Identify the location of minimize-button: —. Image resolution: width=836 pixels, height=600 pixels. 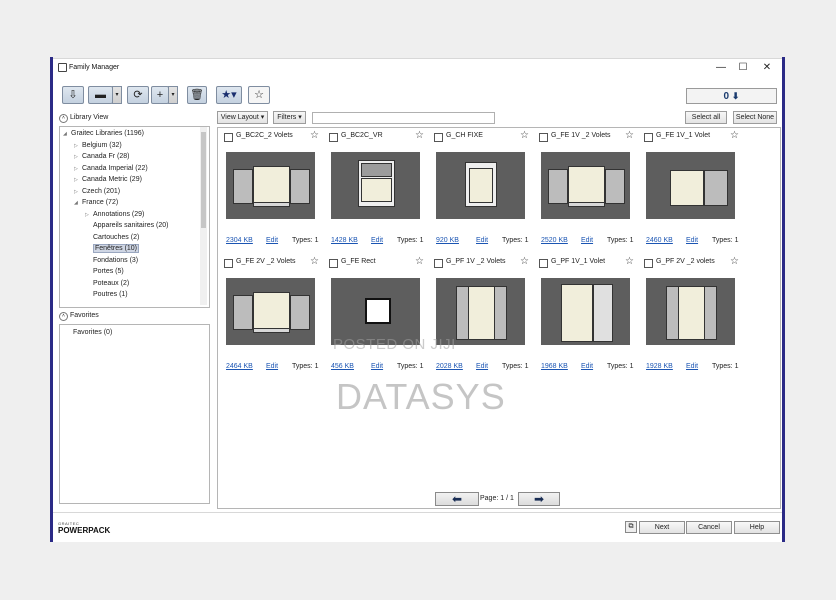
(721, 68).